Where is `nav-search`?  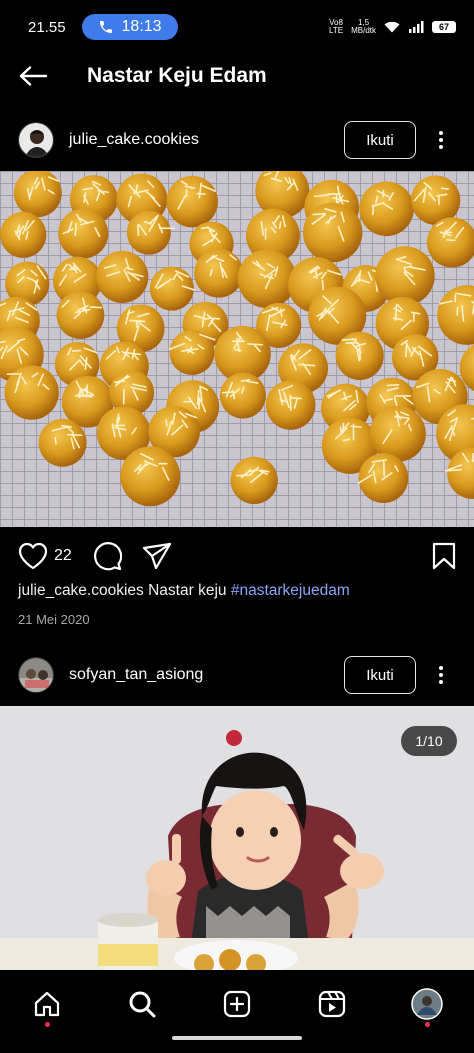
nav-search is located at coordinates (142, 1004).